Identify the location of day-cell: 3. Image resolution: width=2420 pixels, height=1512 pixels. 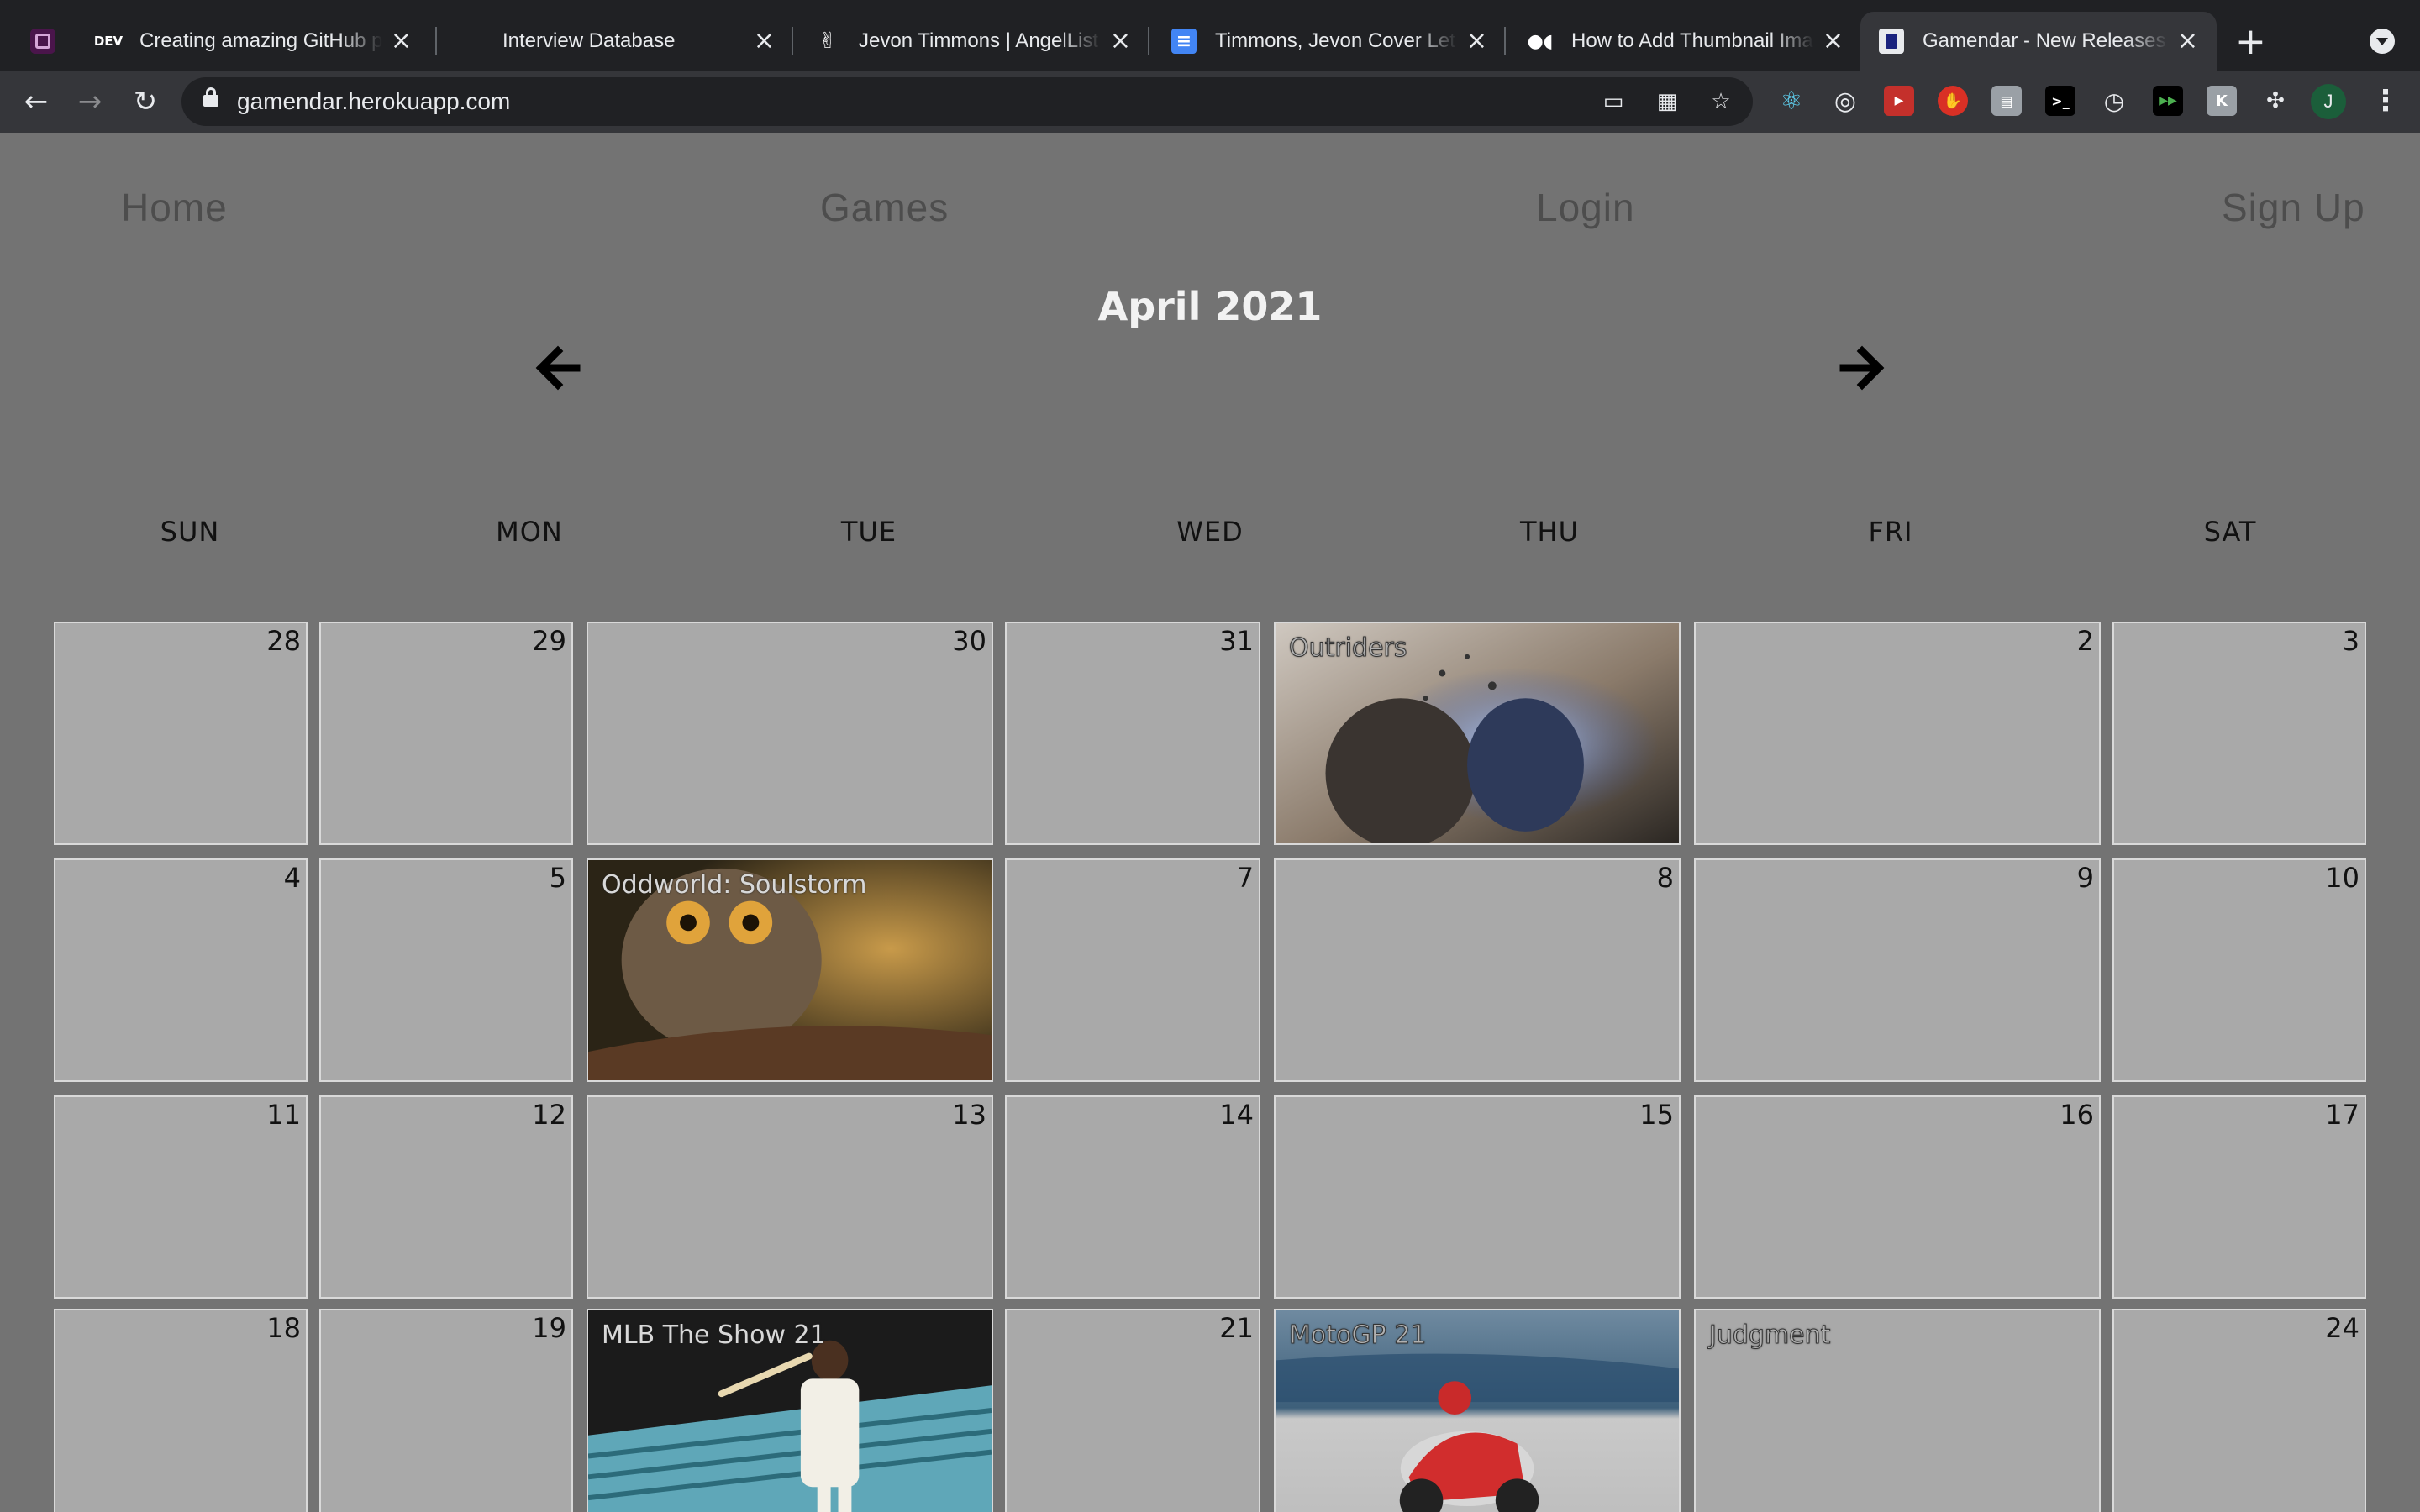
(2239, 733).